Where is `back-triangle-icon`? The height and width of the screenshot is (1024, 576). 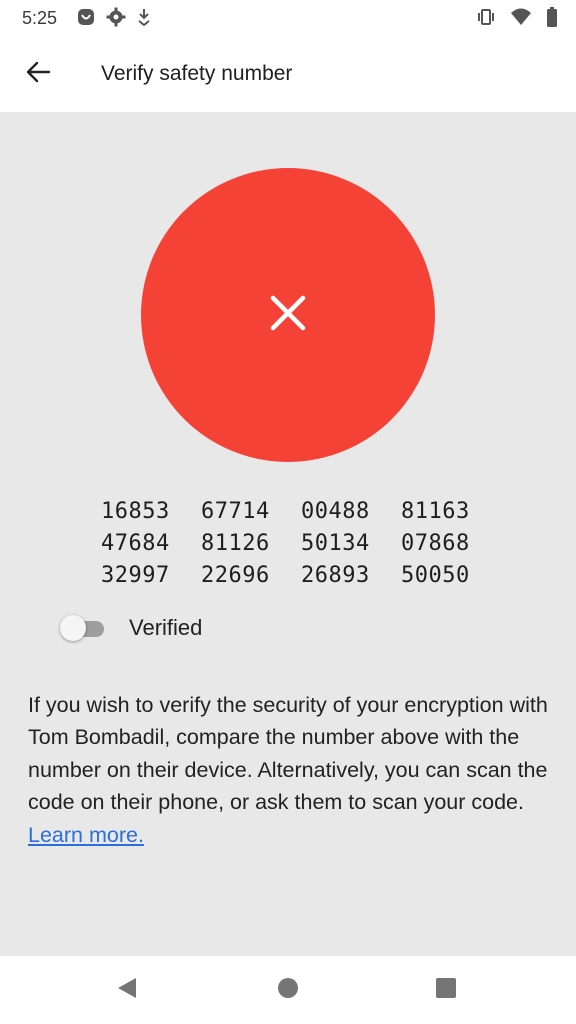 back-triangle-icon is located at coordinates (127, 990).